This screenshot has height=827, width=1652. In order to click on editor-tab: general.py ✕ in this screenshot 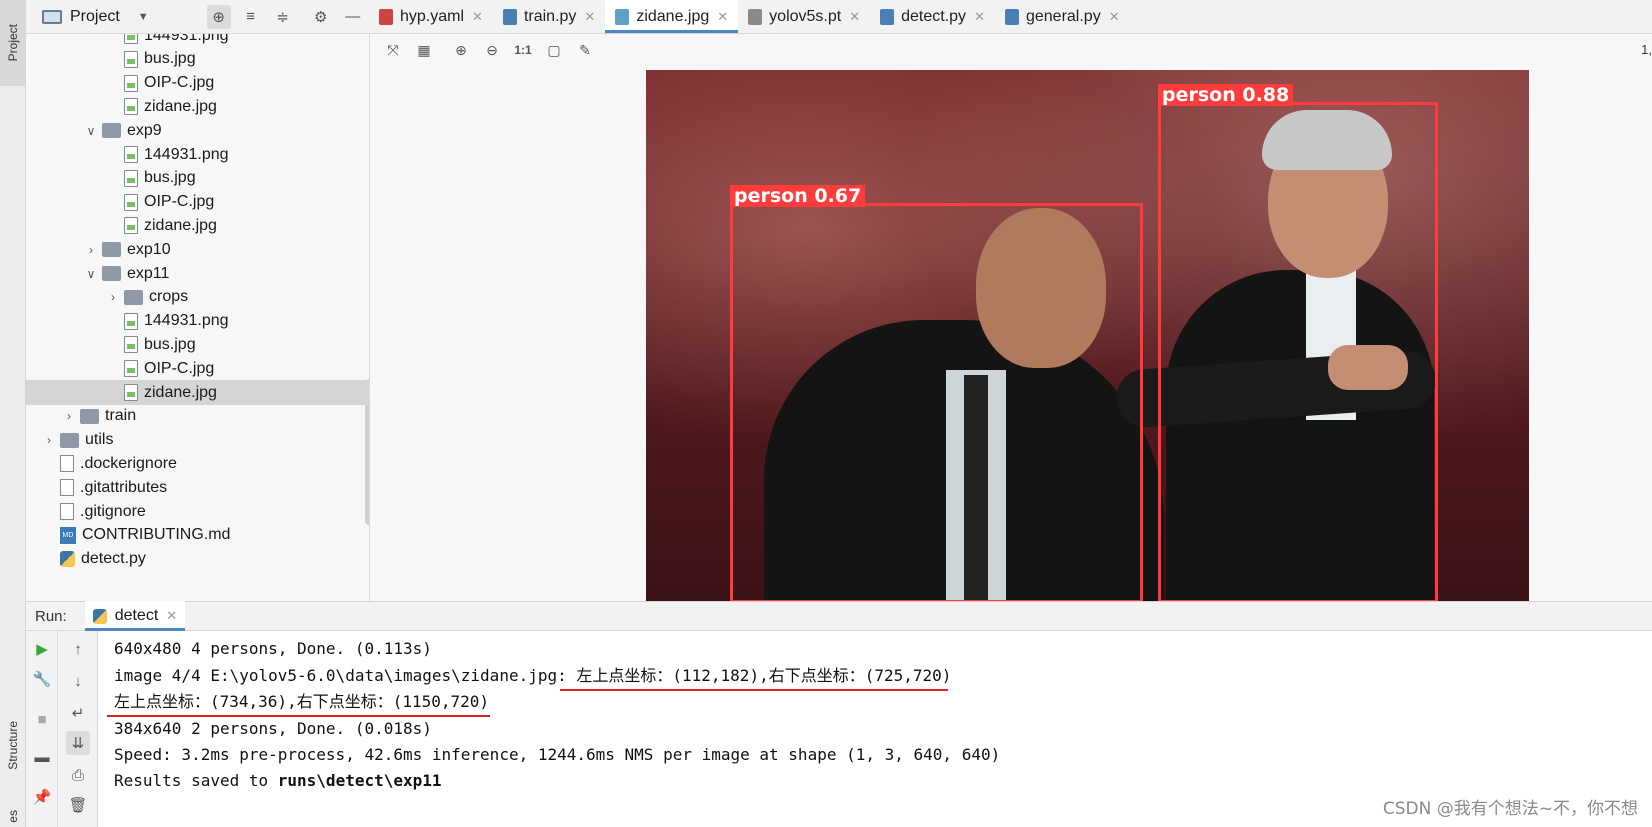, I will do `click(1062, 16)`.